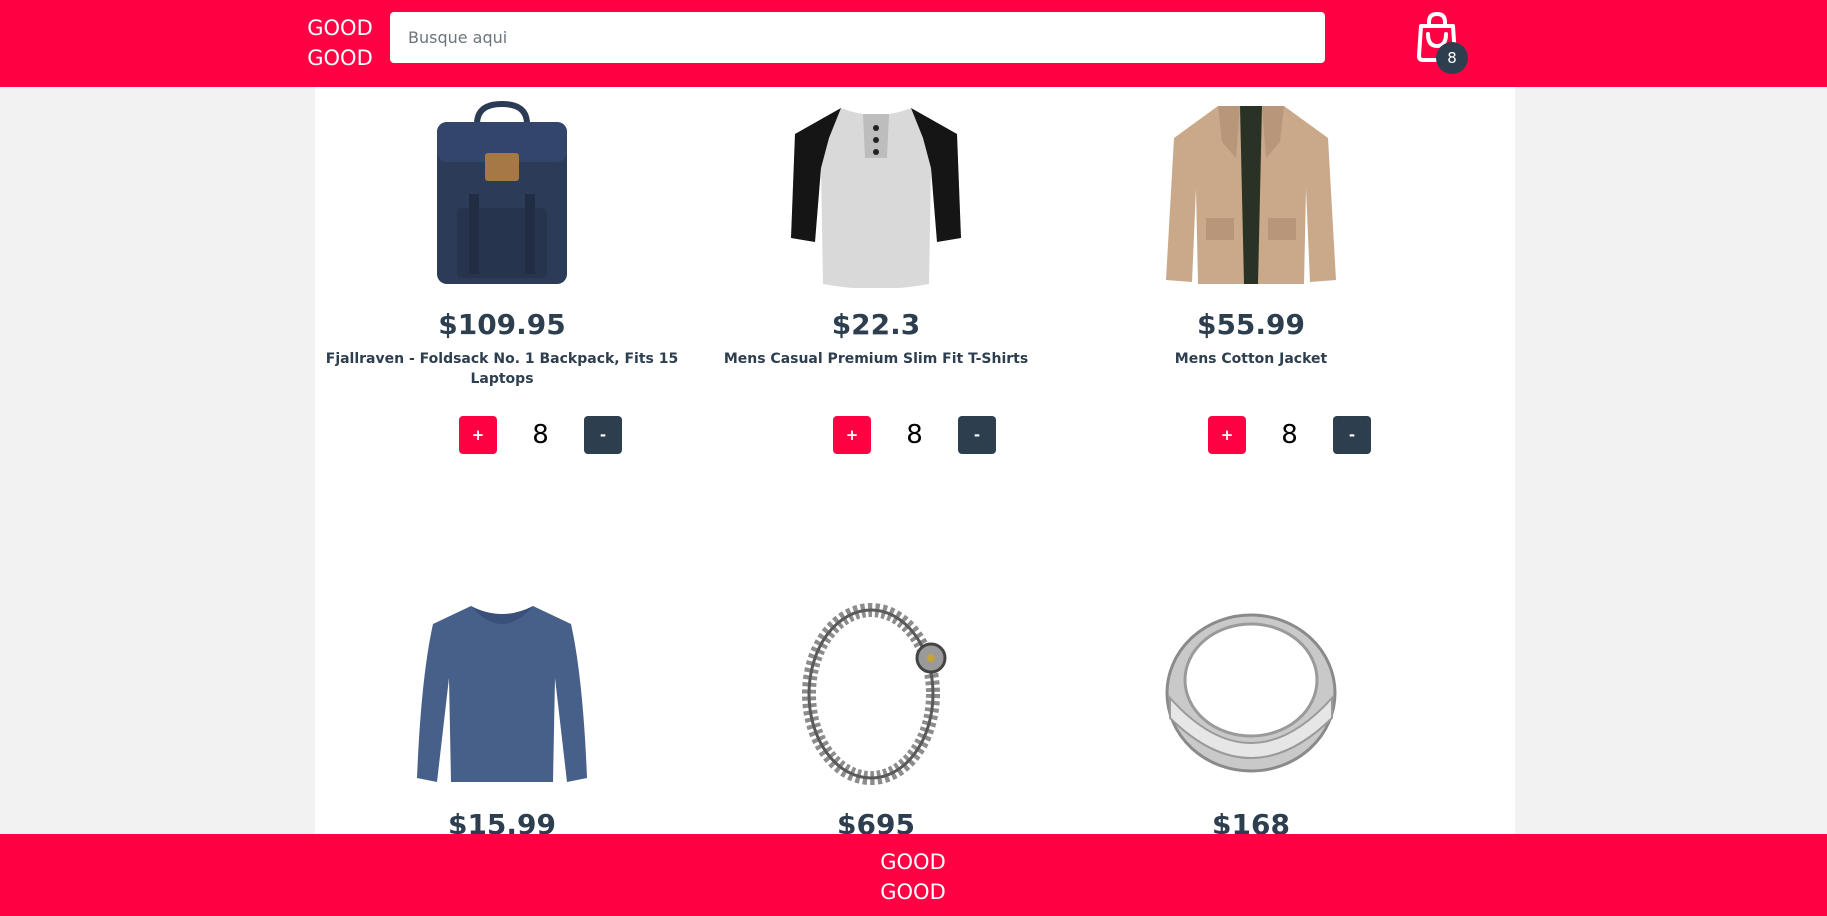 The image size is (1827, 916). I want to click on footer: GOOD GOOD, so click(913, 875).